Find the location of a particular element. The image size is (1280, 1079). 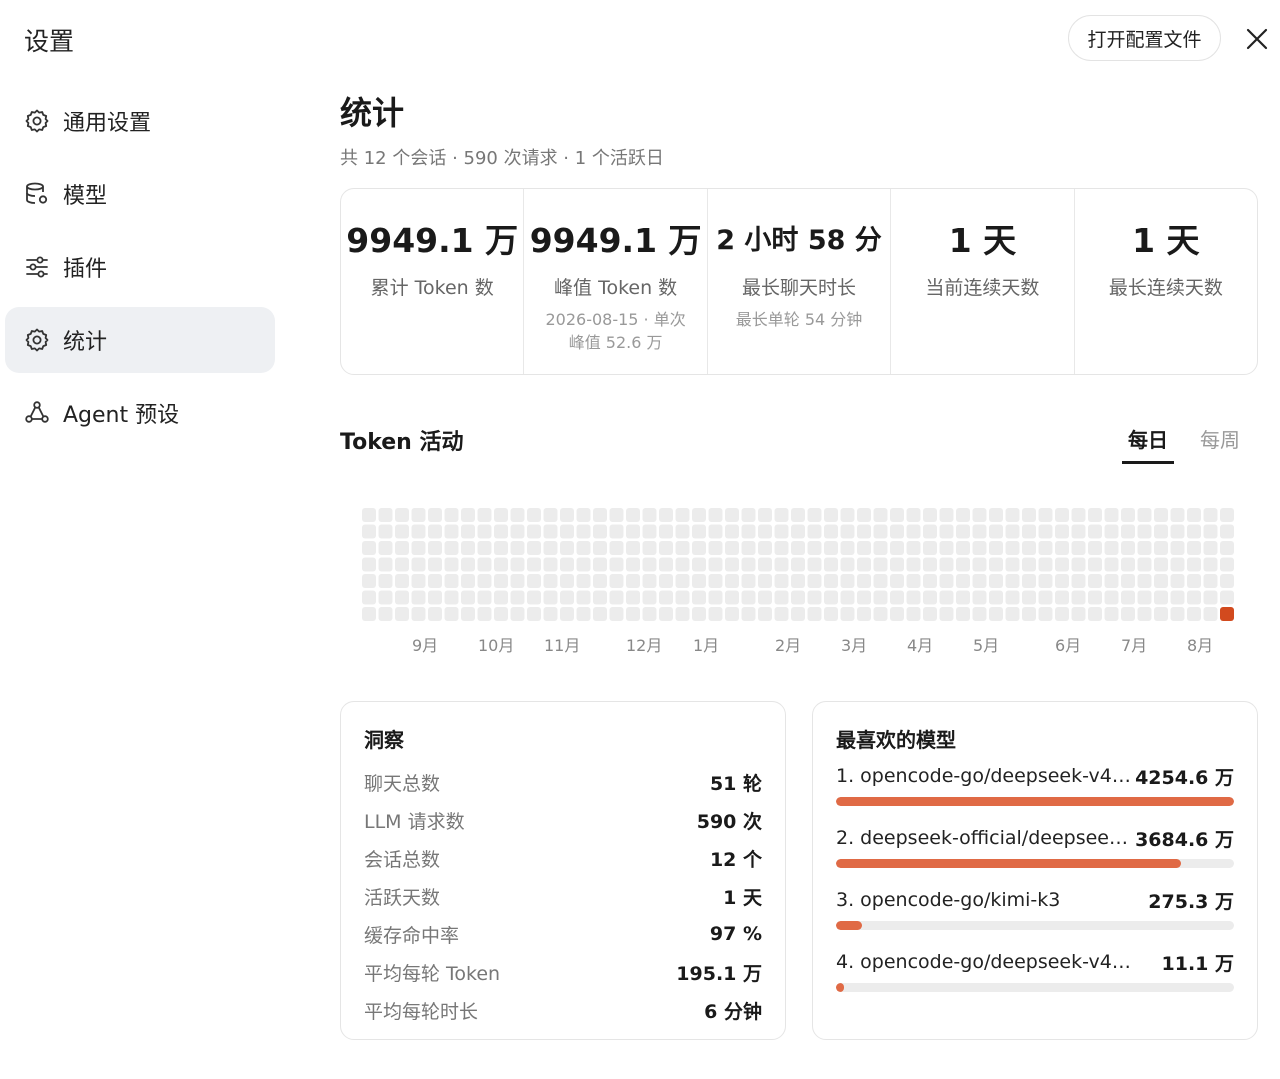

open-config-button: 打开配置文件 is located at coordinates (1144, 38).